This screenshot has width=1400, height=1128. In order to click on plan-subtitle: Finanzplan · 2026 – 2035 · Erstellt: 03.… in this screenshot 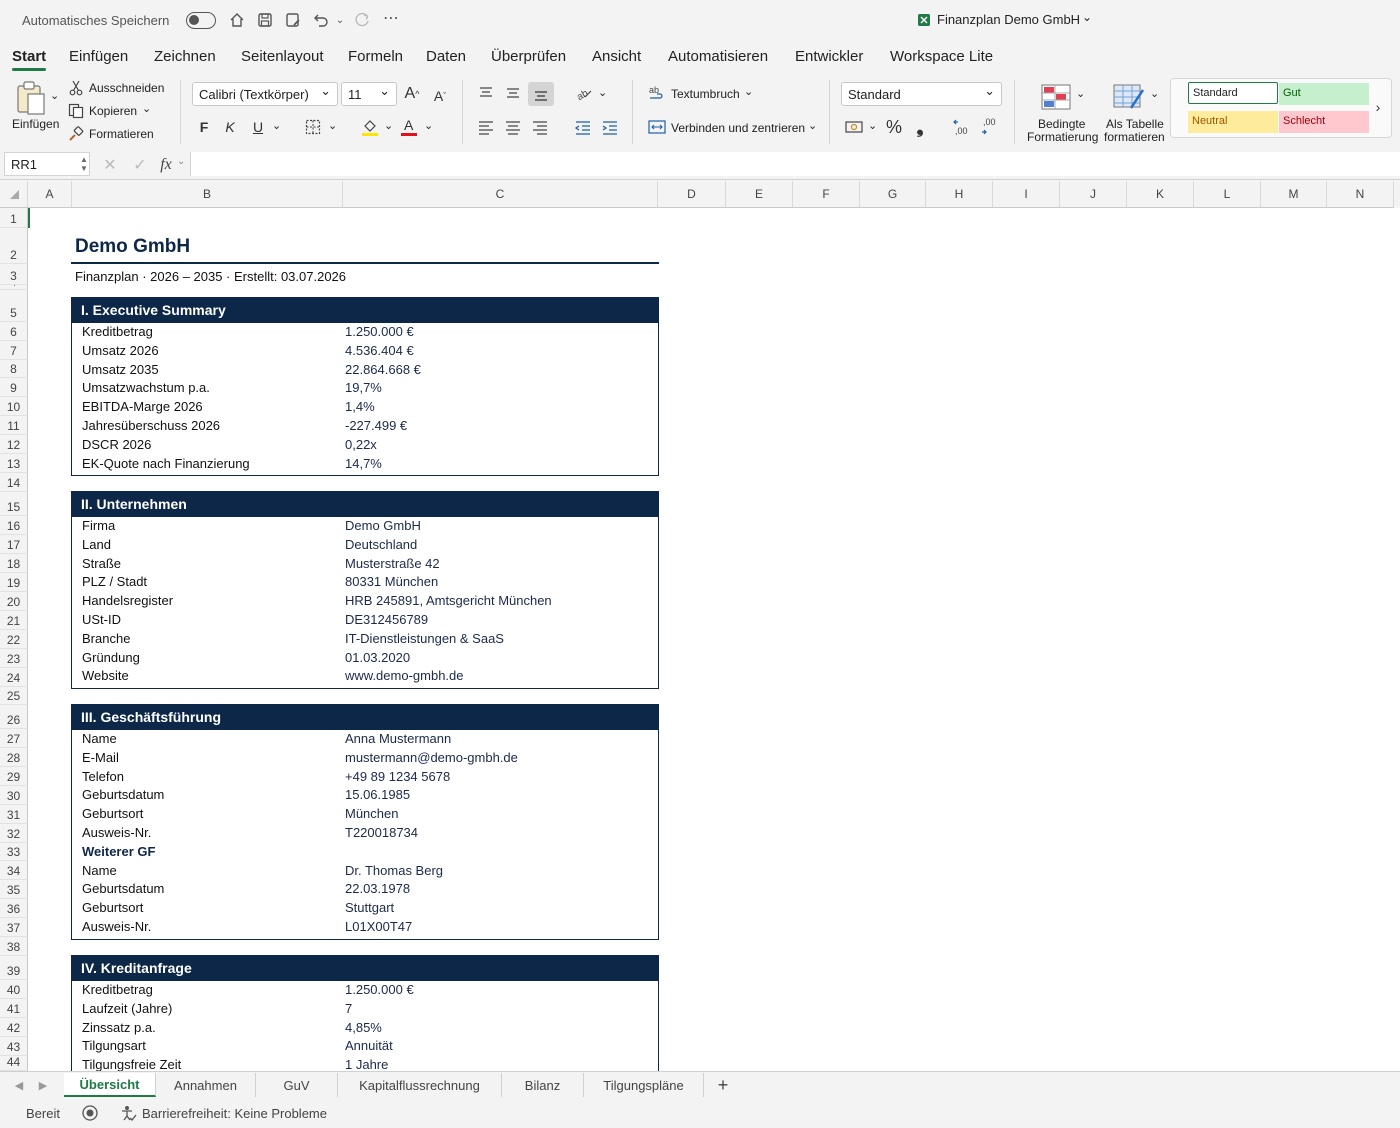, I will do `click(210, 276)`.